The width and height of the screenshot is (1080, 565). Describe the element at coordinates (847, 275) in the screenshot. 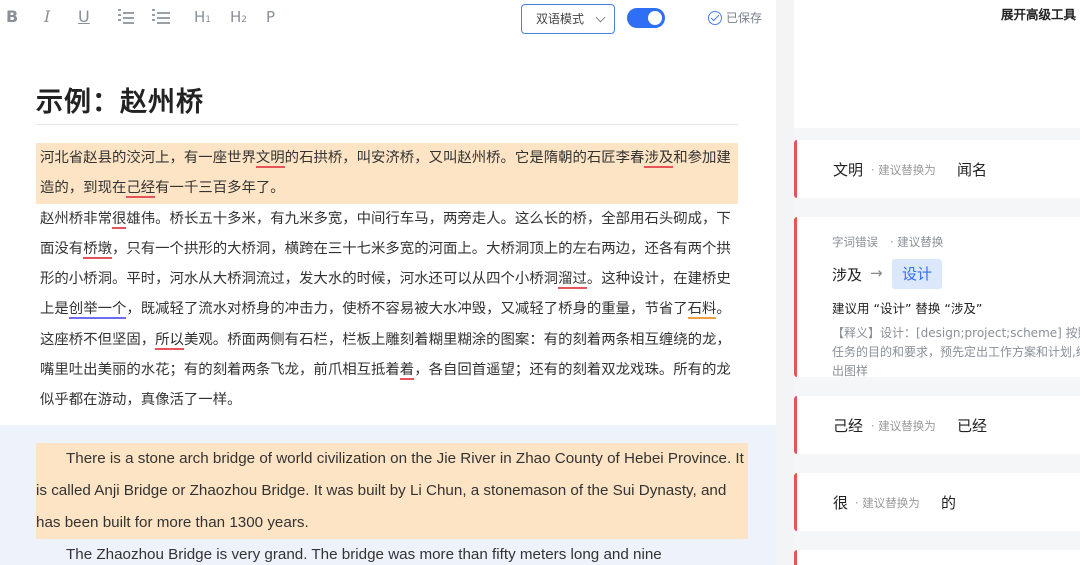

I see `original-word: 涉及` at that location.